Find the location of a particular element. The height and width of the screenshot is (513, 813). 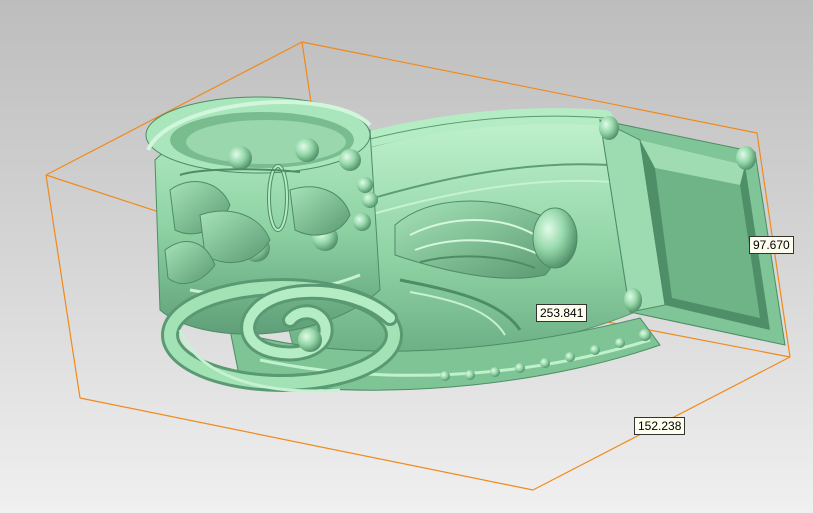

dimension-label-height: 97.670 is located at coordinates (771, 245).